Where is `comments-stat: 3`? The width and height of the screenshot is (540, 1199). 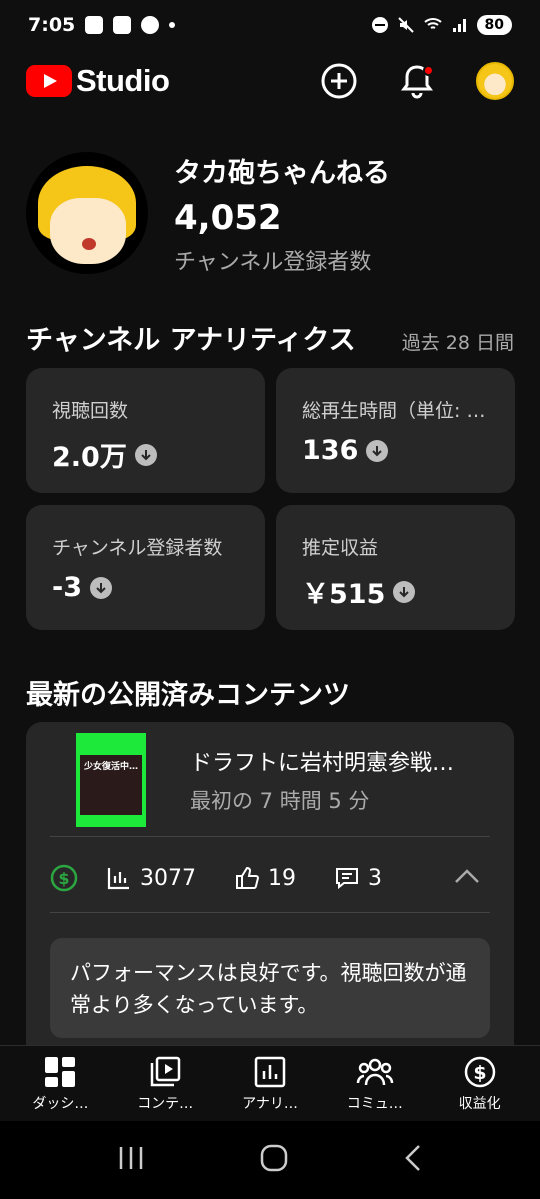
comments-stat: 3 is located at coordinates (358, 878).